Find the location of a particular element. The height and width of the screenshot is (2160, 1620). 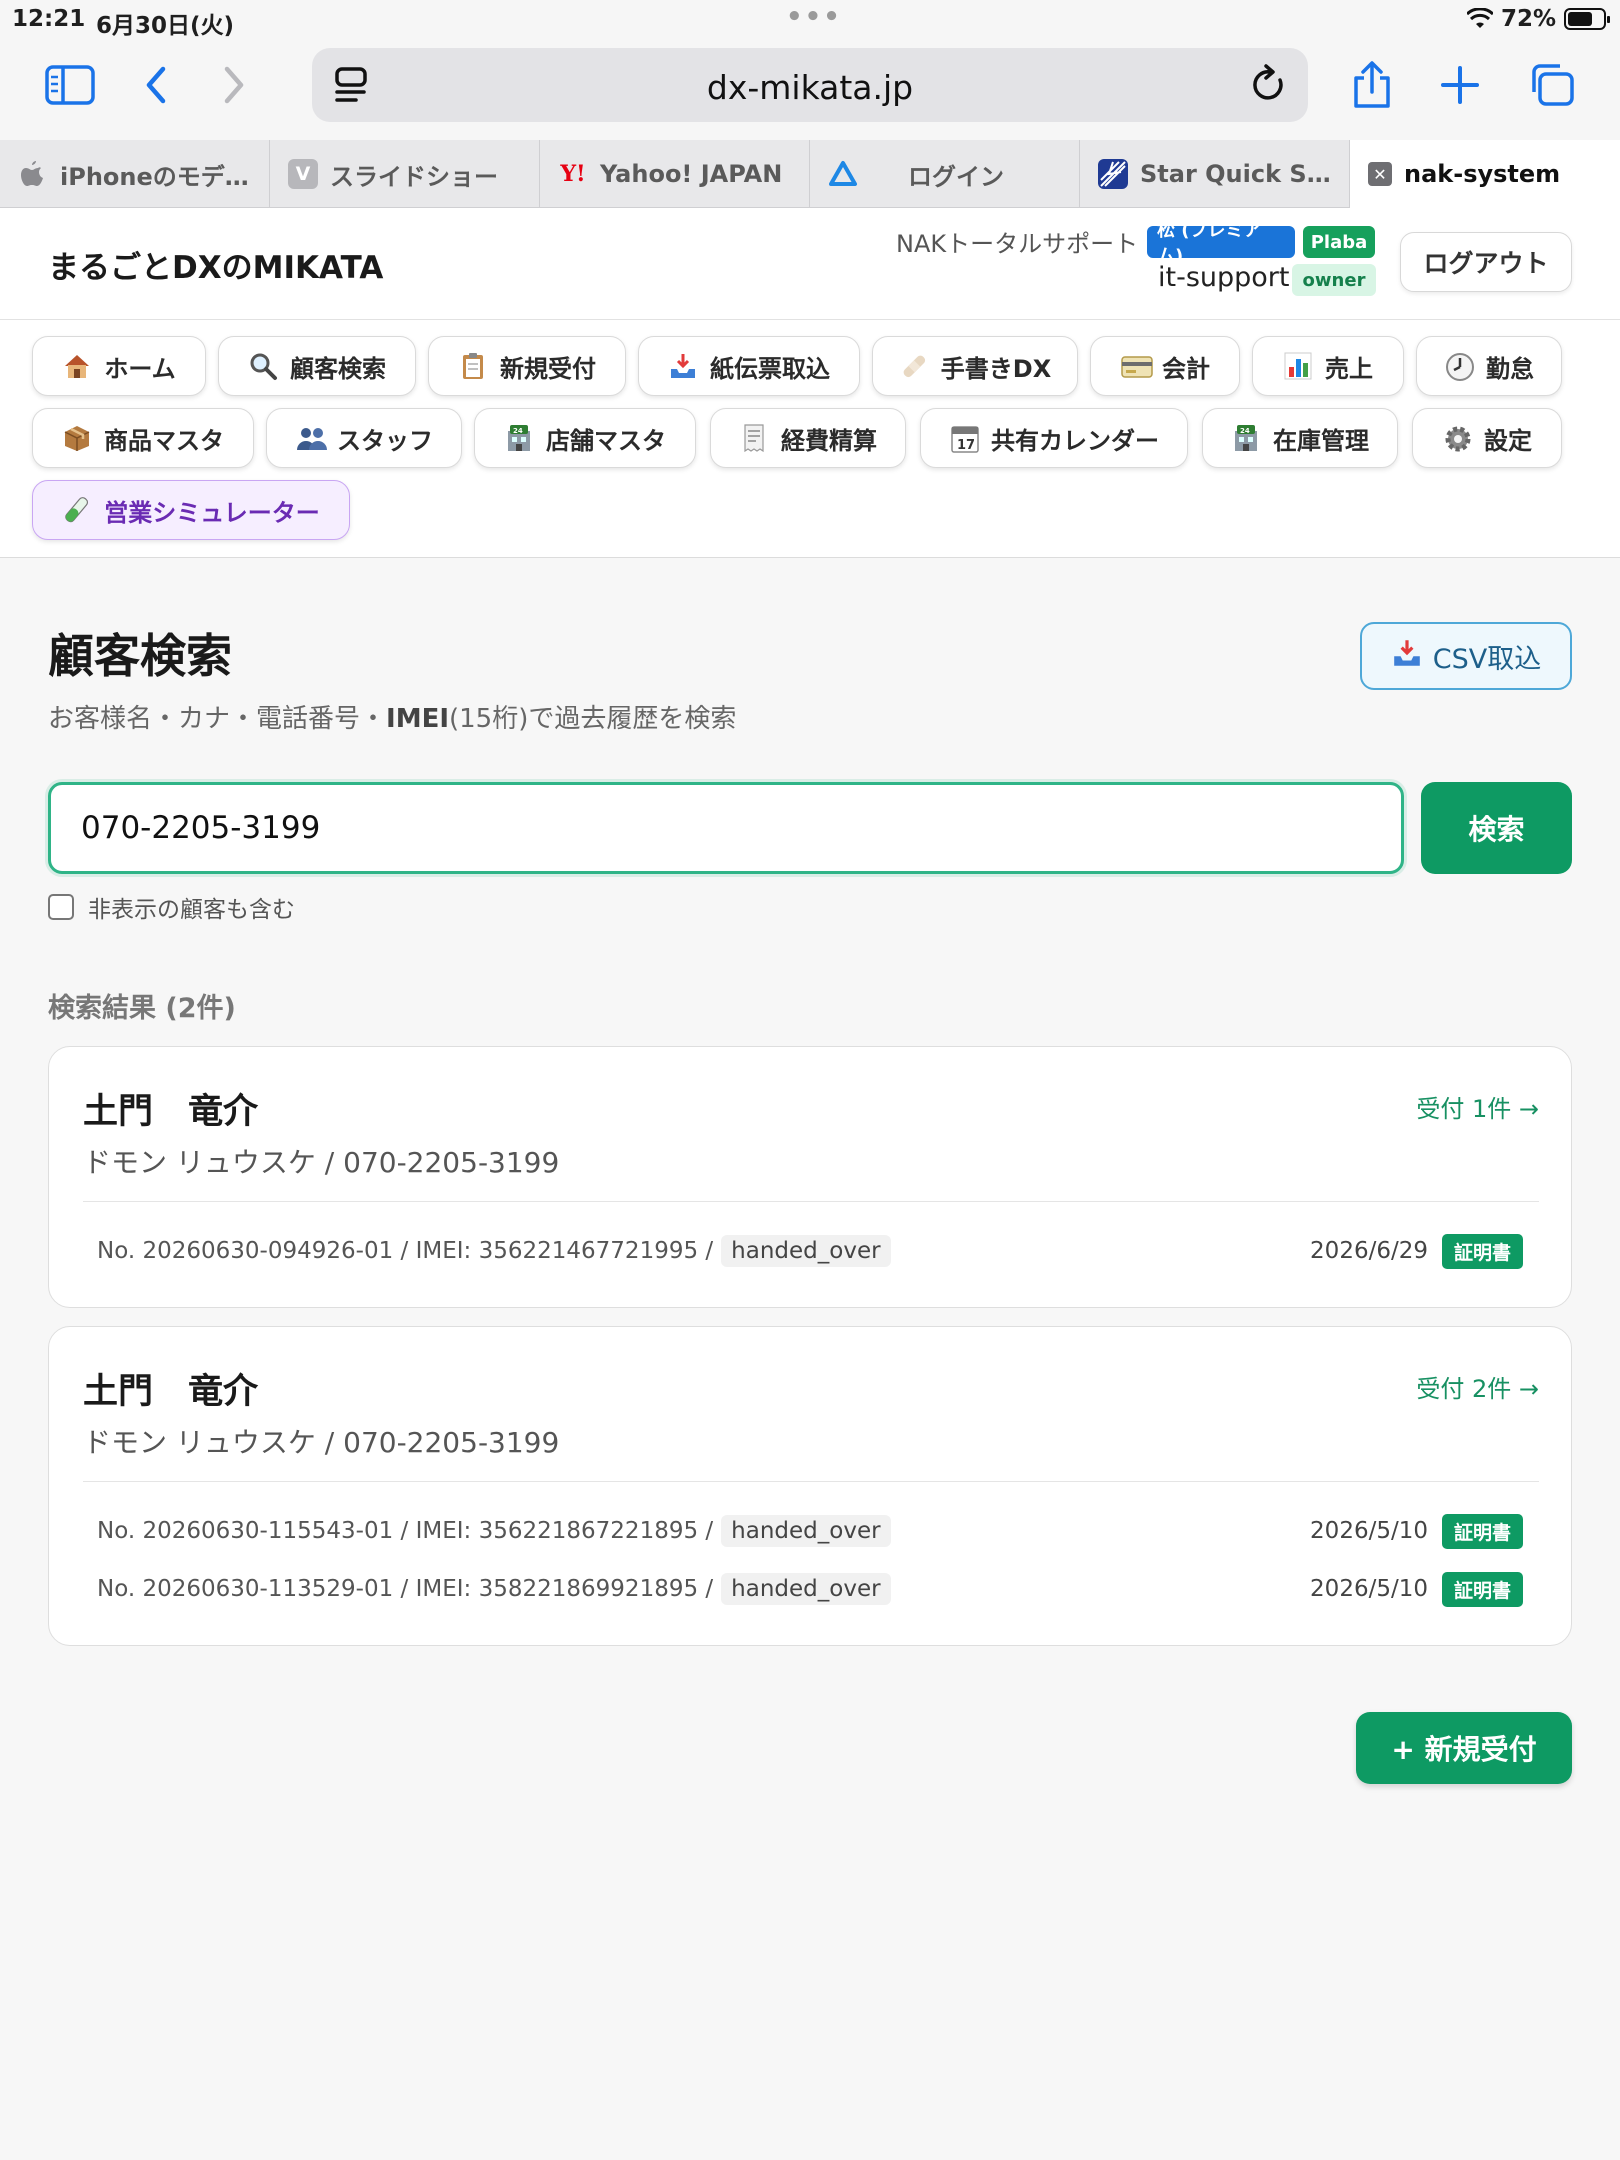

include-hidden-checkbox is located at coordinates (61, 907).